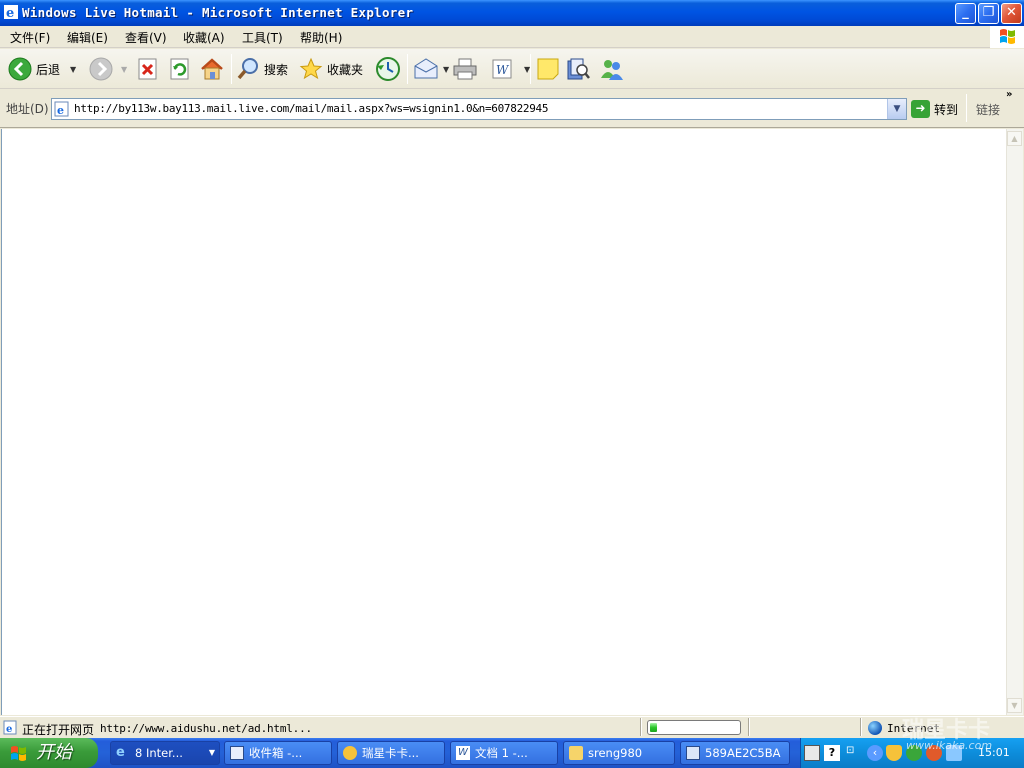  What do you see at coordinates (896, 109) in the screenshot?
I see `address-dropdown-icon: ▼` at bounding box center [896, 109].